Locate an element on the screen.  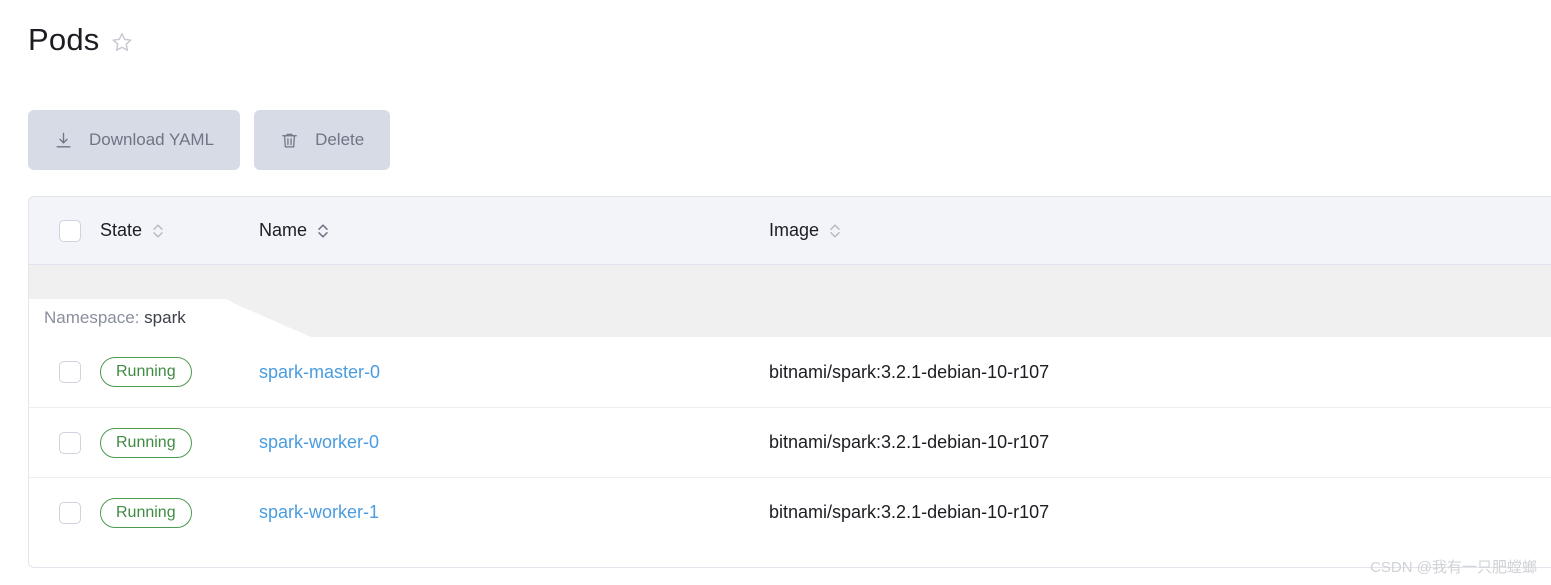
pod-name-link: spark-worker-1 is located at coordinates (319, 512).